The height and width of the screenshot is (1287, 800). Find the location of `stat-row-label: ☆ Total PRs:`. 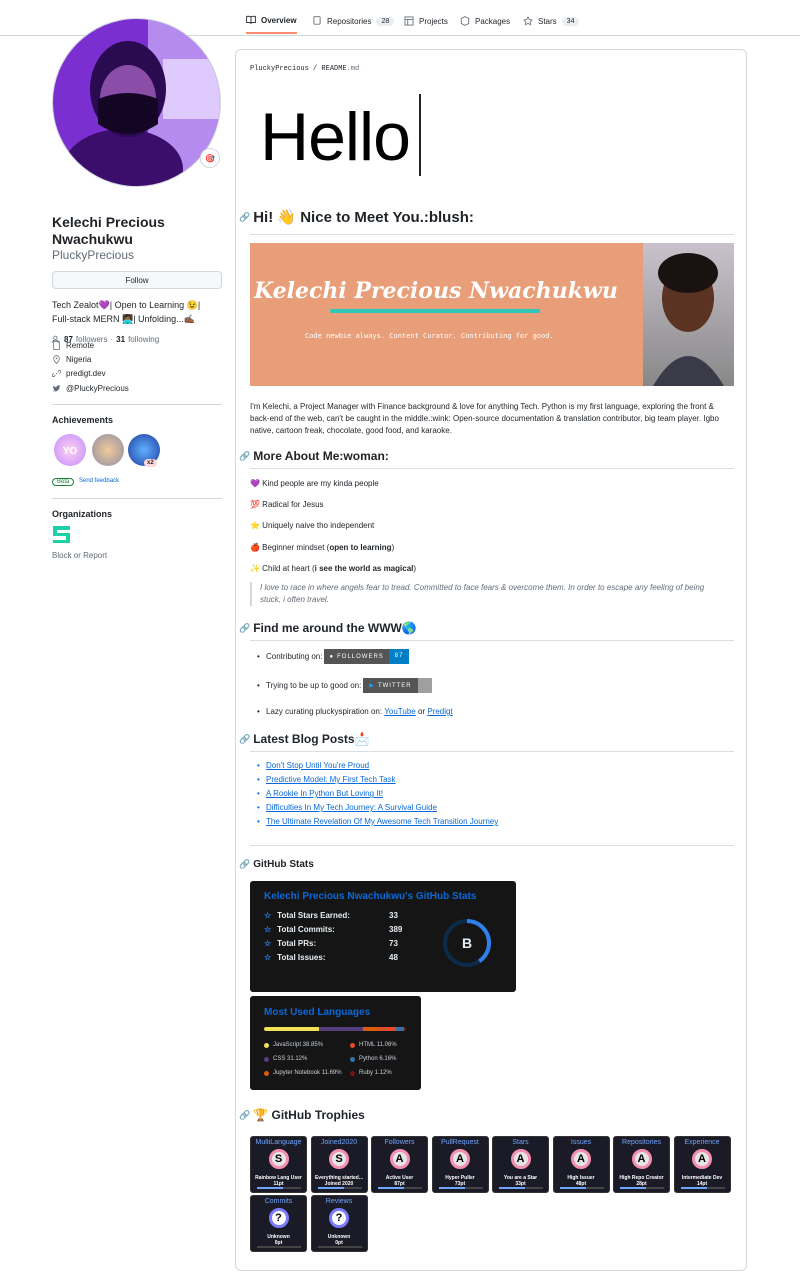

stat-row-label: ☆ Total PRs: is located at coordinates (290, 943).